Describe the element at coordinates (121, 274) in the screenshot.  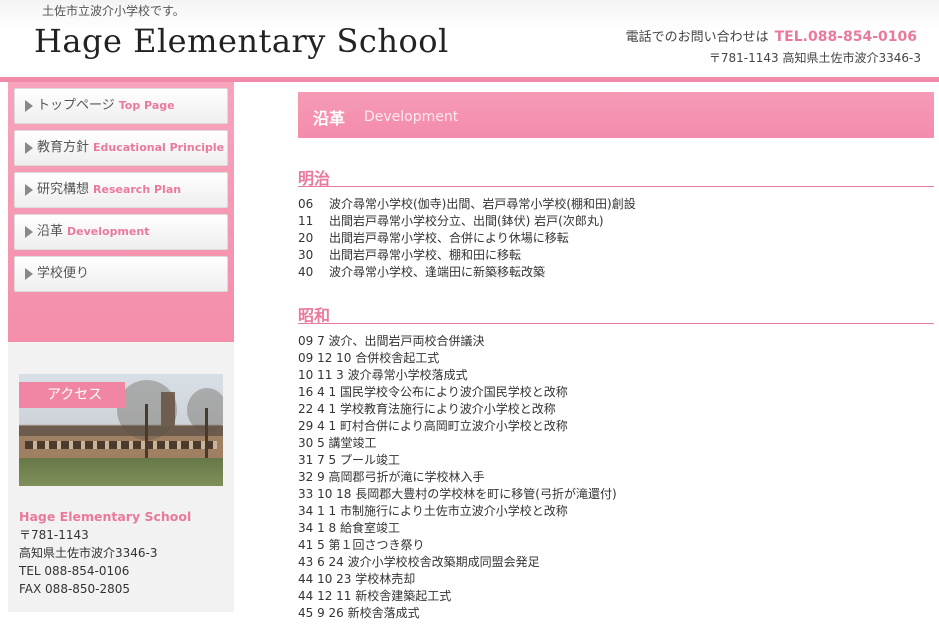
I see `sidebar-item-school-news: 学校便り` at that location.